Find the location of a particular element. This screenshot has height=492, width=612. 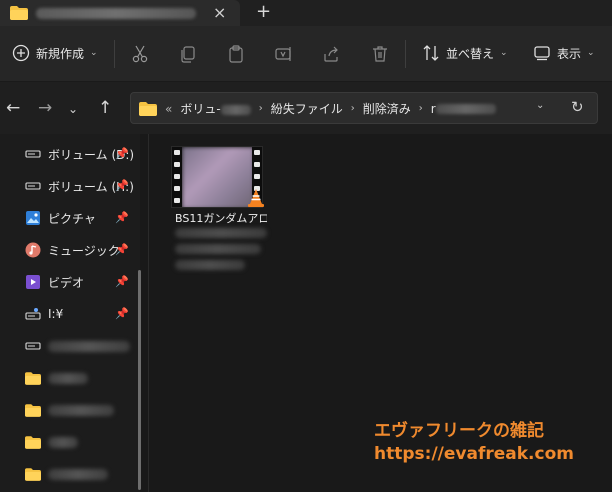

watermark-site-name: エヴァフリークの雑記 is located at coordinates (459, 431).